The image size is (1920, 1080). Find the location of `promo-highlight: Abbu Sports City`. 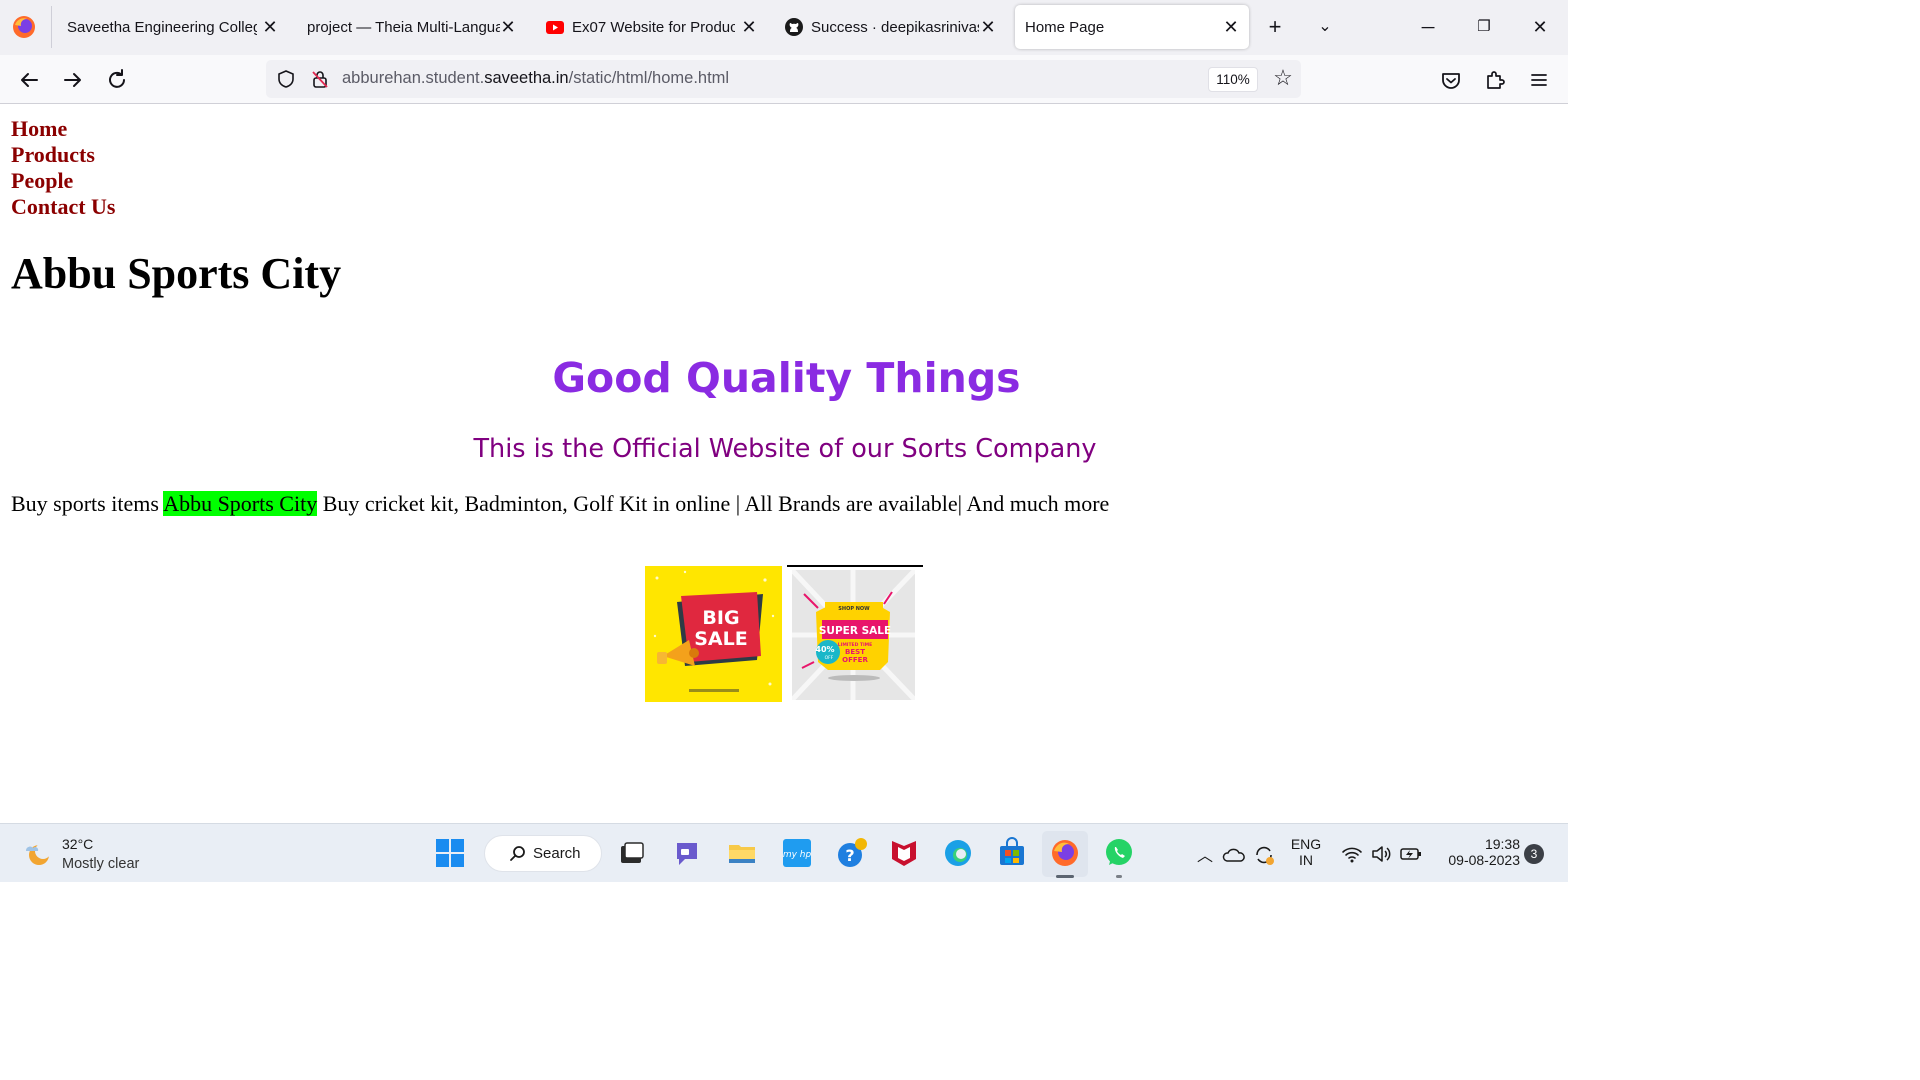

promo-highlight: Abbu Sports City is located at coordinates (240, 503).